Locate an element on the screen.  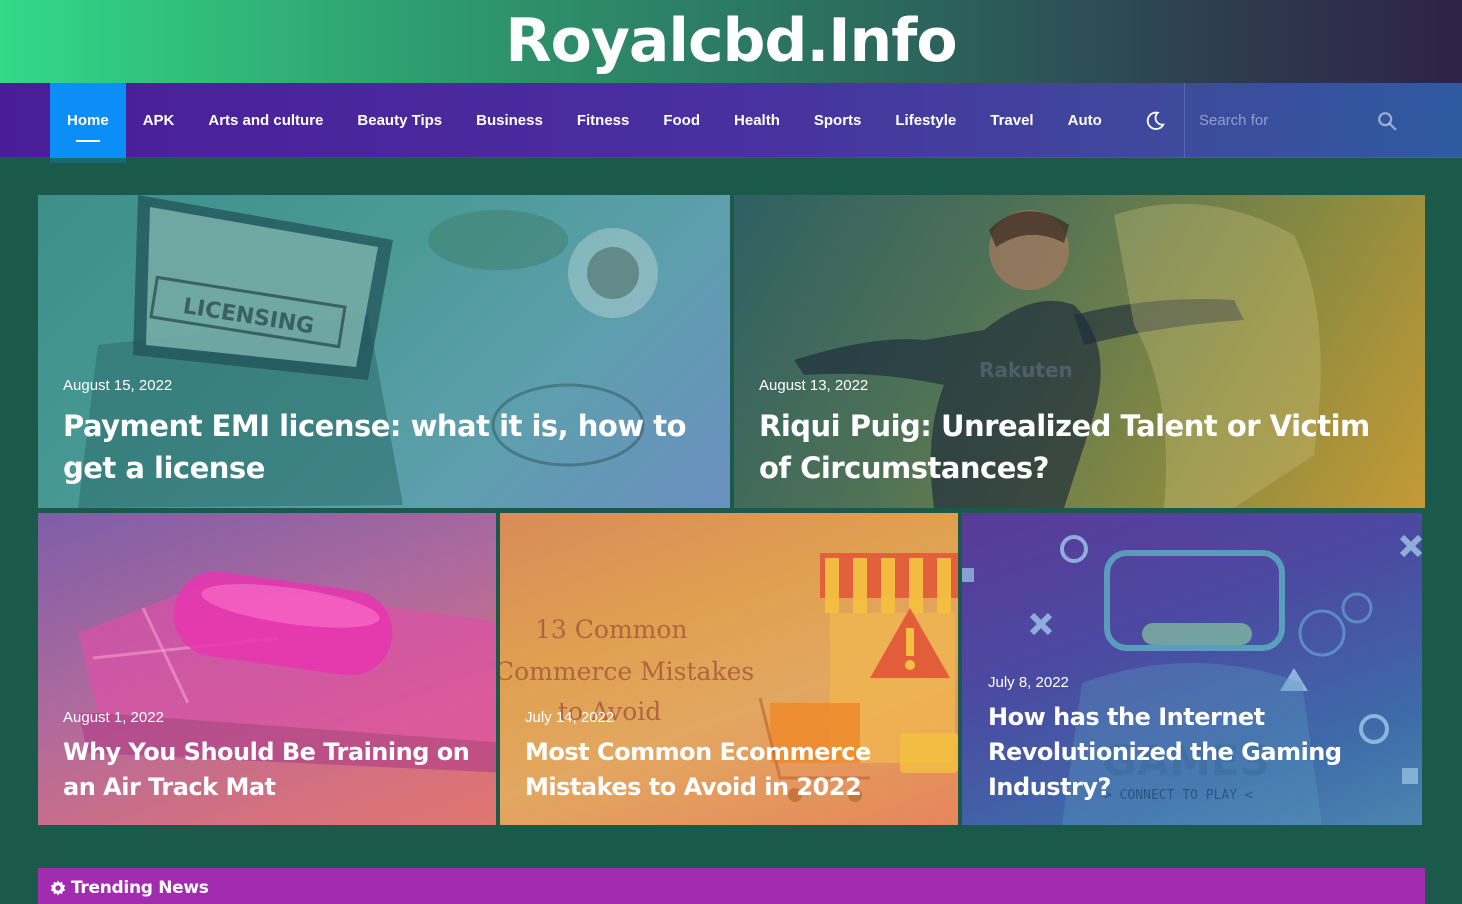
trending-news-label: Trending News is located at coordinates (129, 888).